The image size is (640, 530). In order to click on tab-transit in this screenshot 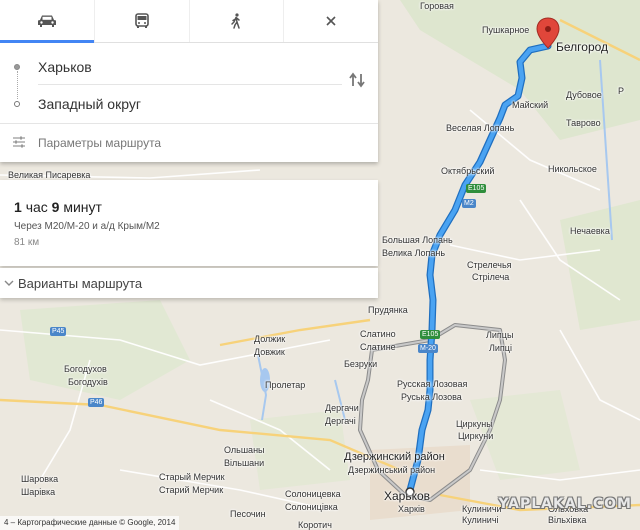, I will do `click(142, 21)`.